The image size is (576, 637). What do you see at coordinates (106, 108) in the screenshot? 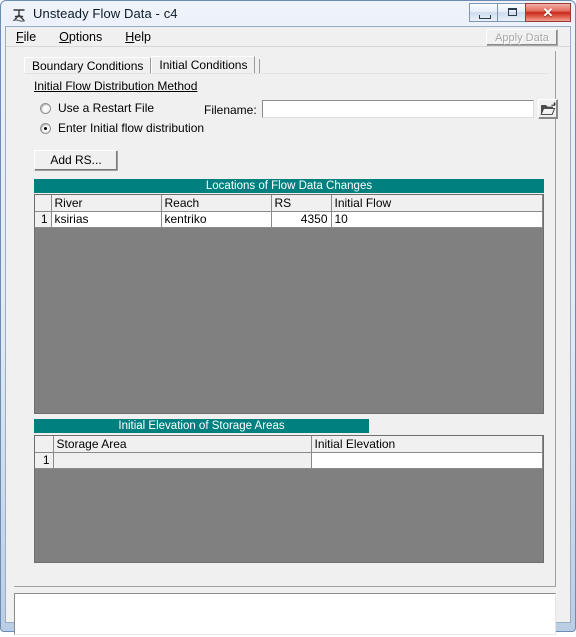
I see `radio-label-use-restart-file: Use a Restart File` at bounding box center [106, 108].